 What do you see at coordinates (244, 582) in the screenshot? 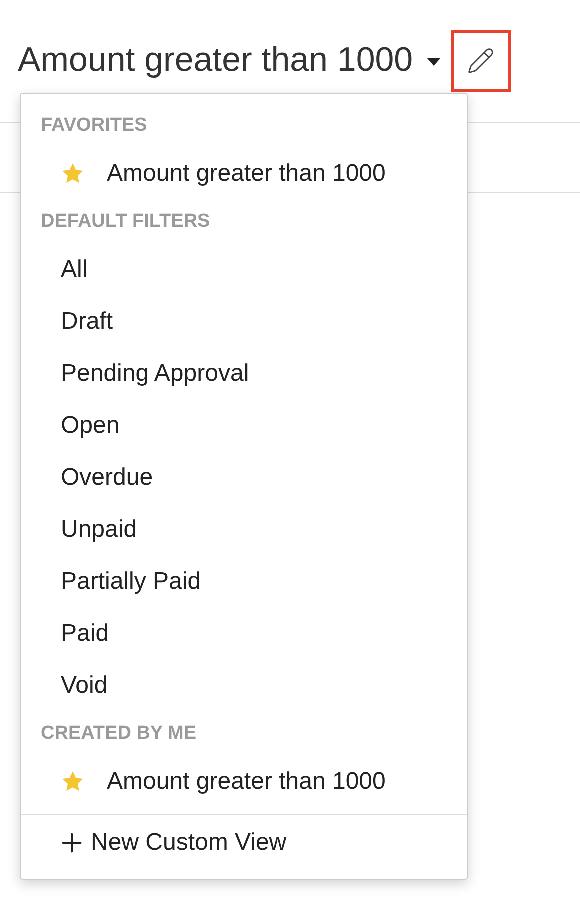
I see `filter-item: Partially Paid` at bounding box center [244, 582].